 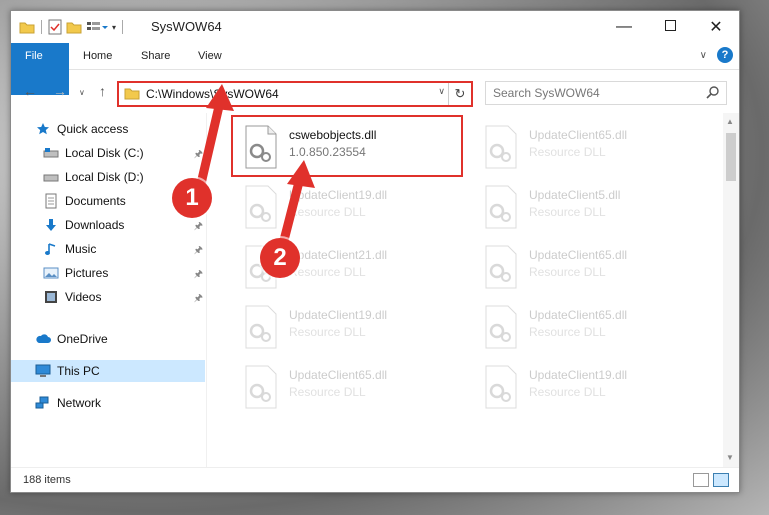 I want to click on callout-step-2: 2, so click(x=280, y=258).